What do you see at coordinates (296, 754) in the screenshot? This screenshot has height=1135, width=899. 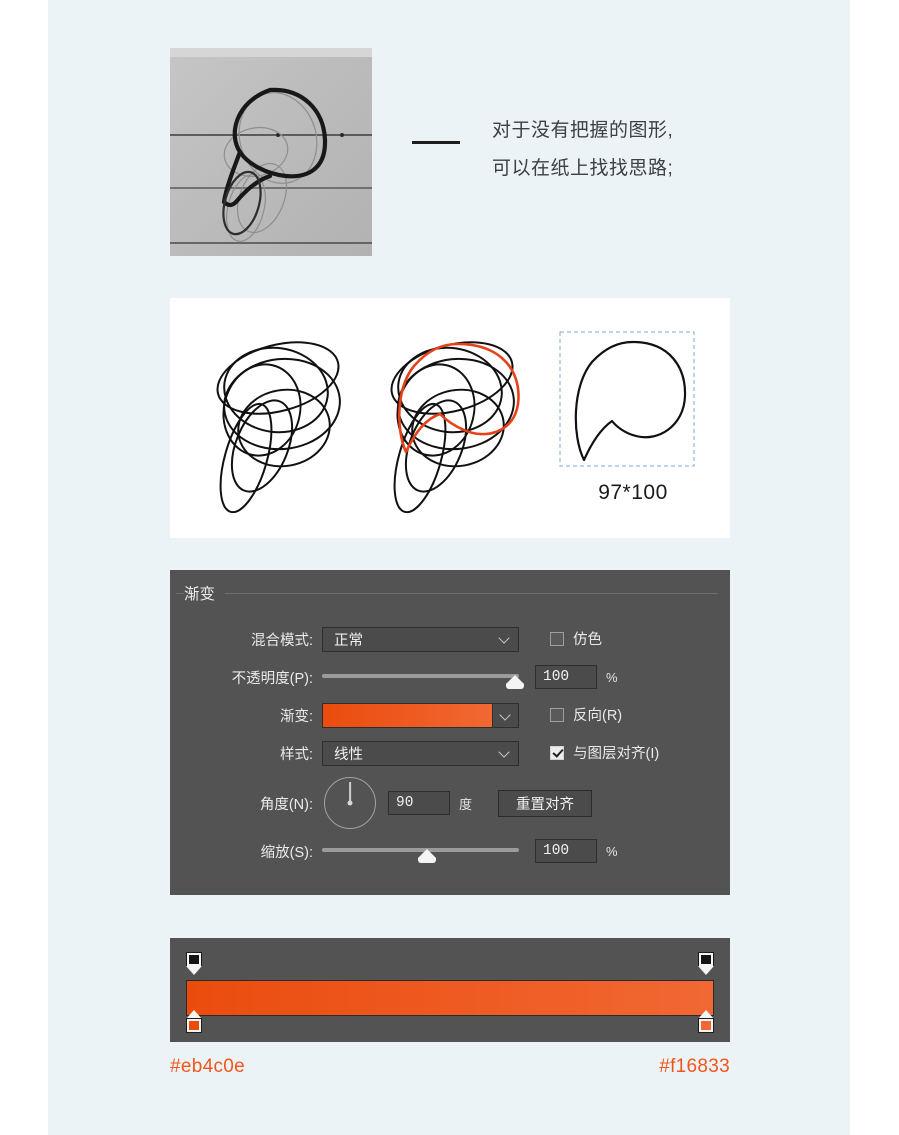 I see `style-label: 样式:` at bounding box center [296, 754].